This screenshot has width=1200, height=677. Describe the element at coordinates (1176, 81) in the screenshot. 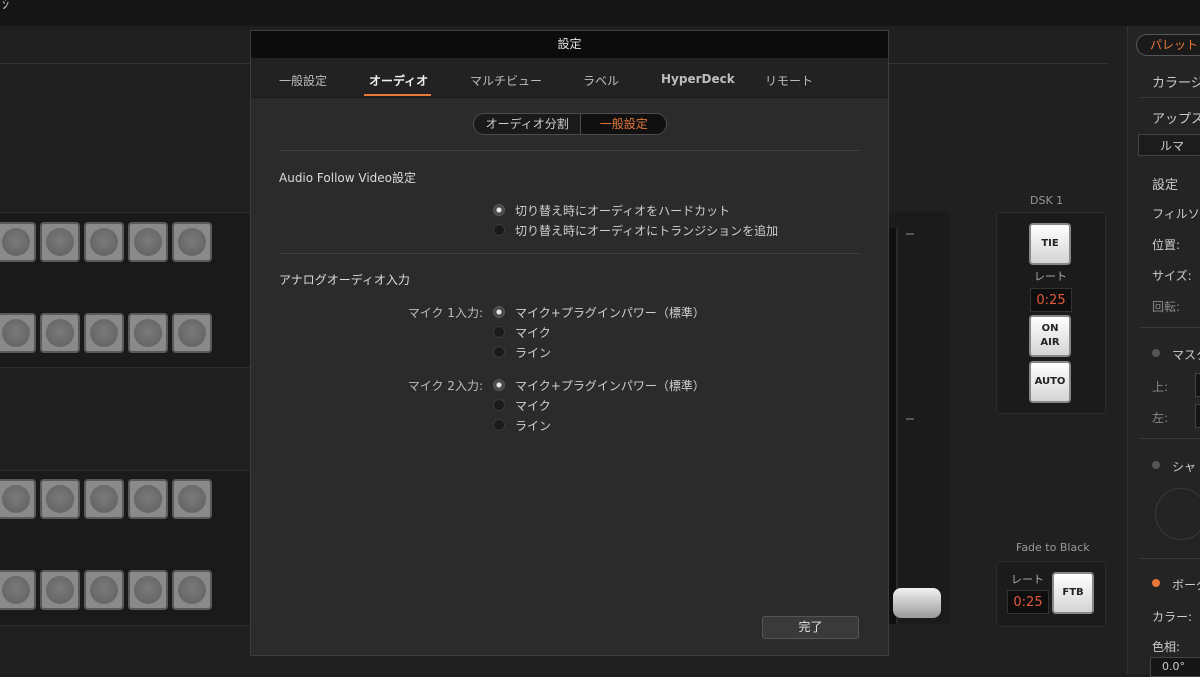

I see `palette-color-generator: カラージ` at that location.